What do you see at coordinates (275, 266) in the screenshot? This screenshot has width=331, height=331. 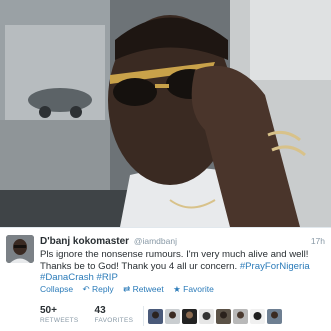 I see `hashtag-prayfornigeria: #PrayForNigeria` at bounding box center [275, 266].